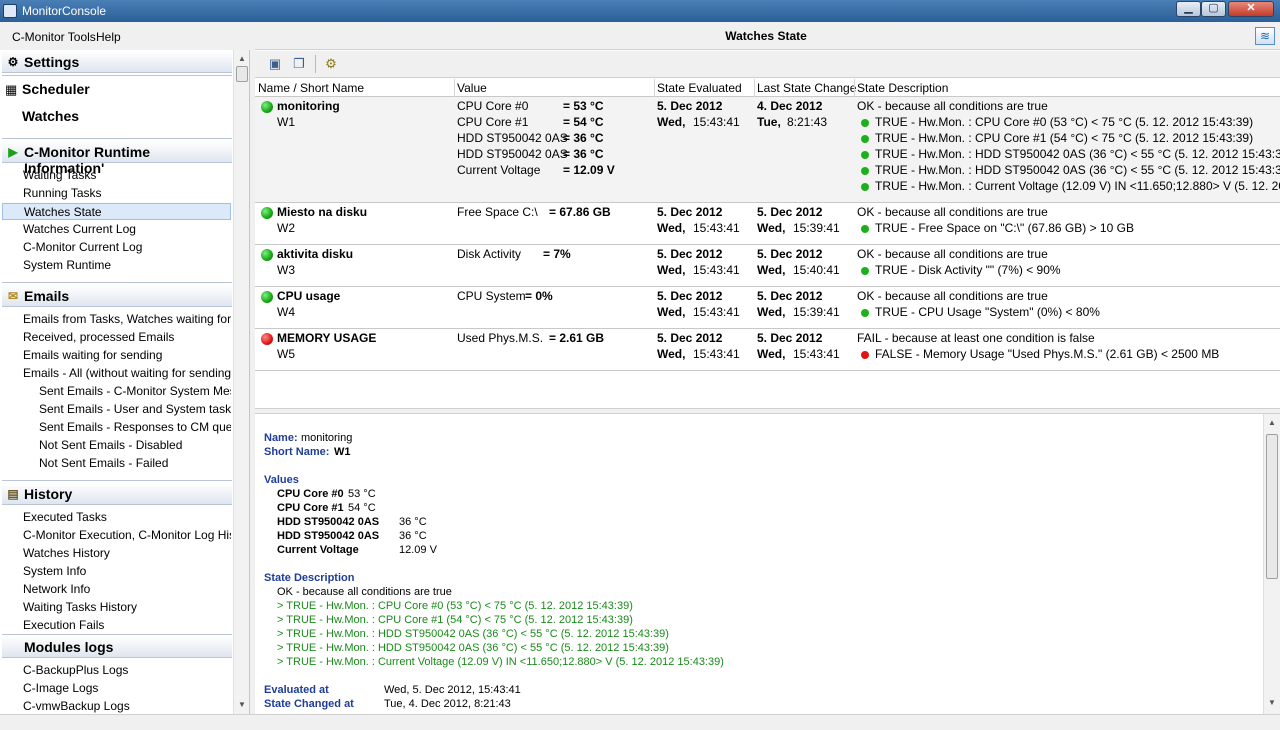  Describe the element at coordinates (472, 88) in the screenshot. I see `column-header-value: Value` at that location.